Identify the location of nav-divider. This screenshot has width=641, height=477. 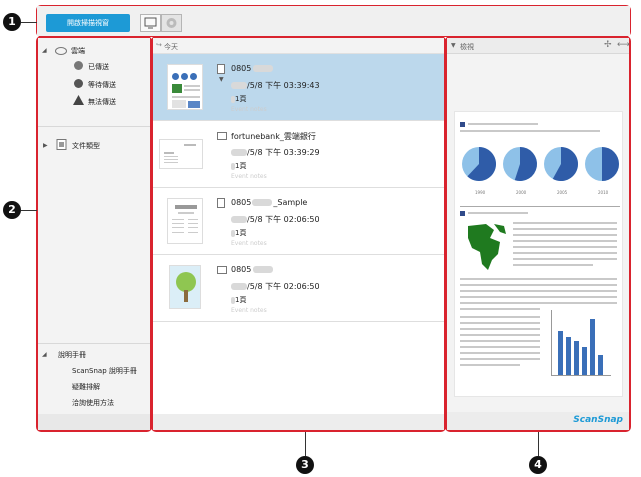
(94, 126).